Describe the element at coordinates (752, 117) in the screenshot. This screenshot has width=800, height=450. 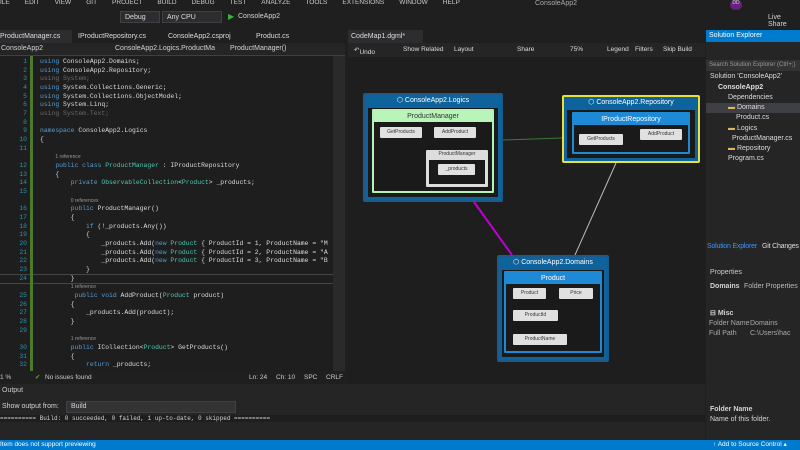
I see `tree-product-cs: Product.cs` at that location.